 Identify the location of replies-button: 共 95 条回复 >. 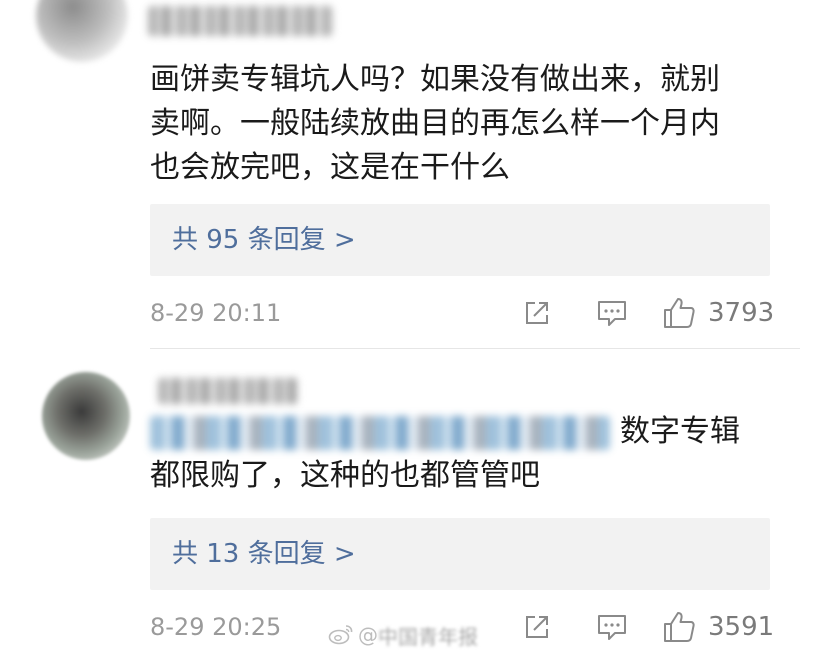
(460, 240).